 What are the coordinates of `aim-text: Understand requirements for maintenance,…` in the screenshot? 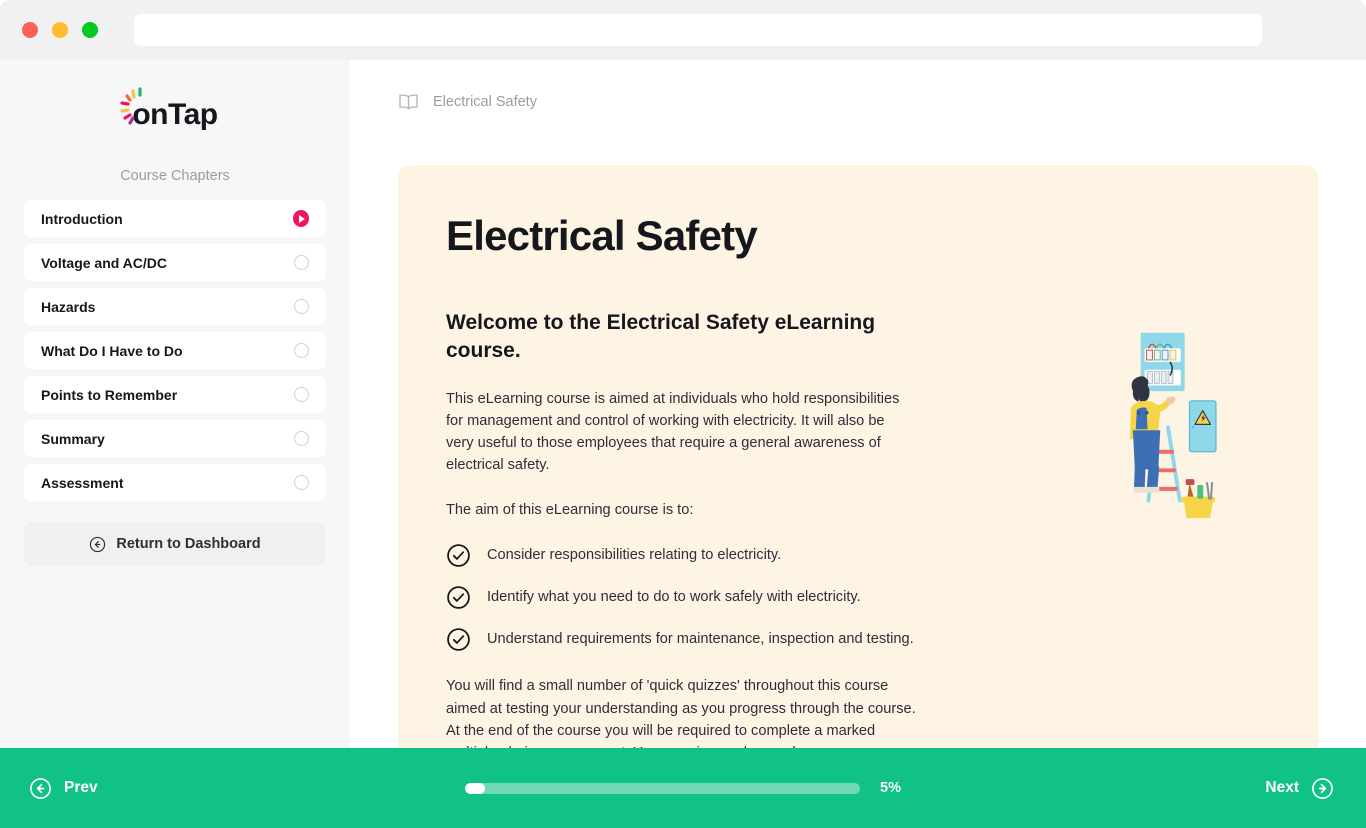 It's located at (700, 639).